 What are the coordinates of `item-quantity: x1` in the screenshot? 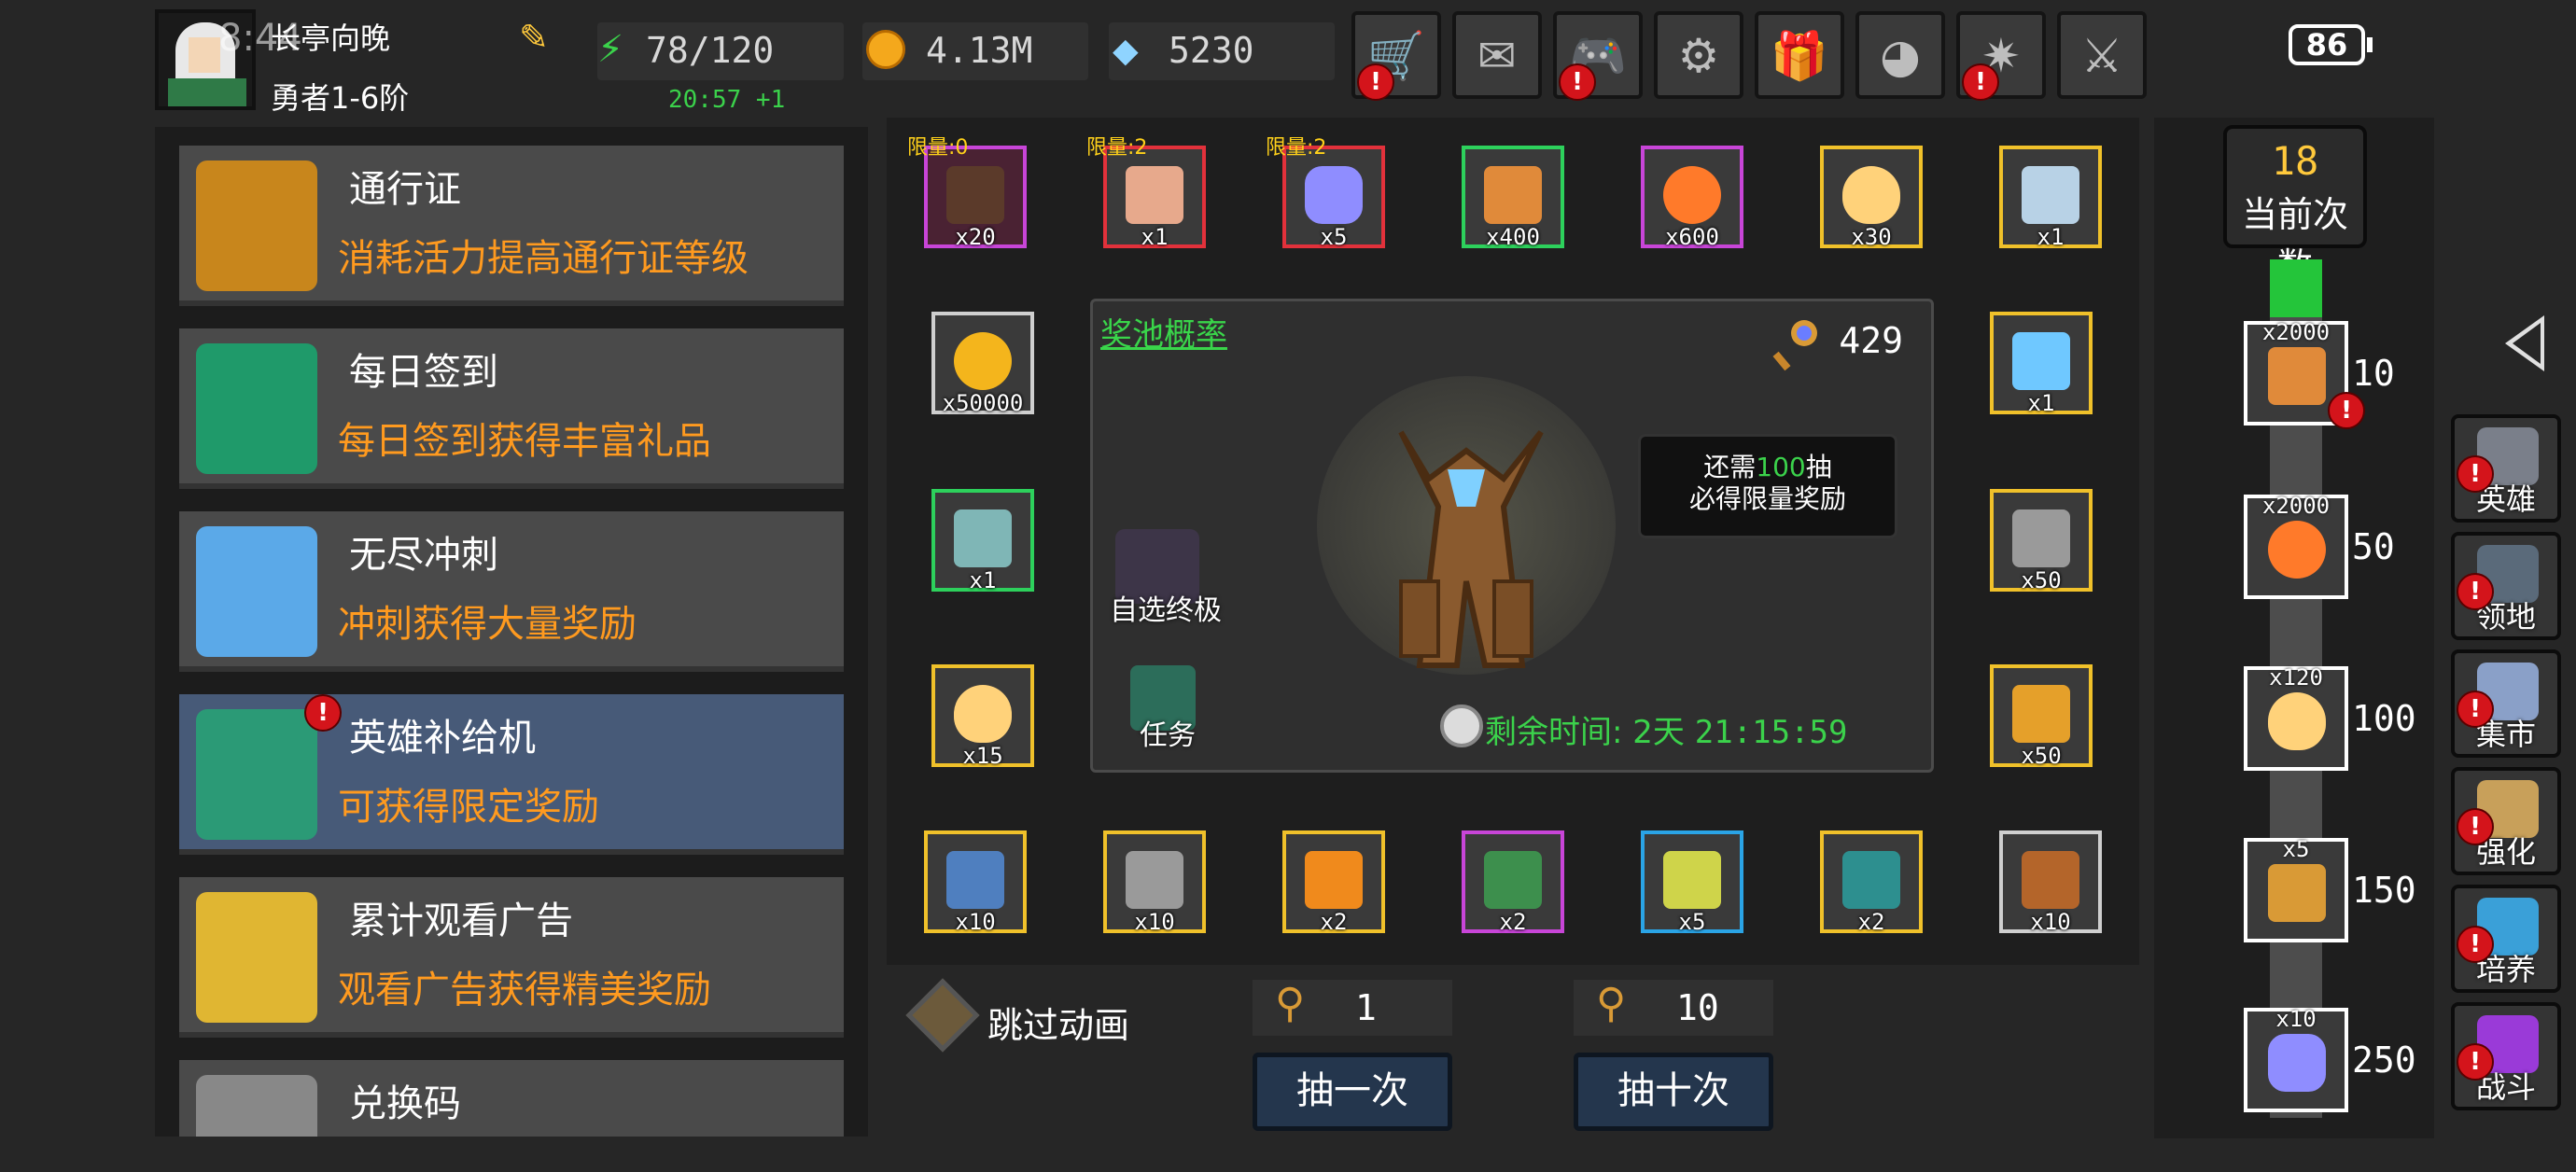 It's located at (1155, 237).